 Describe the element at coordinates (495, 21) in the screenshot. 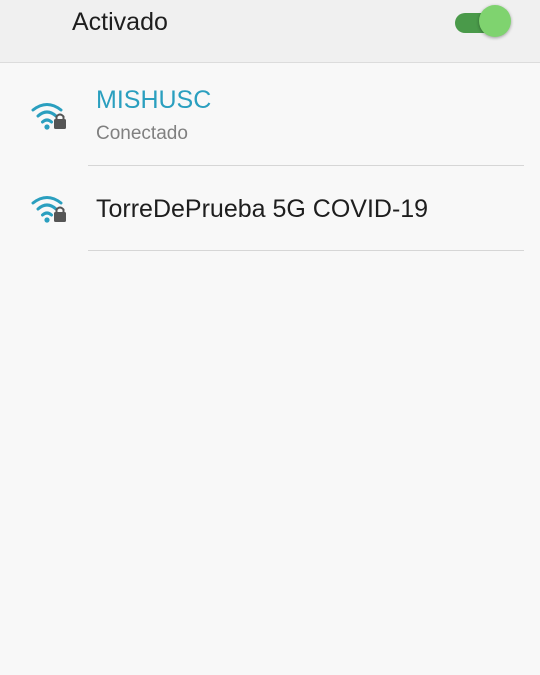

I see `toggle-thumb` at that location.